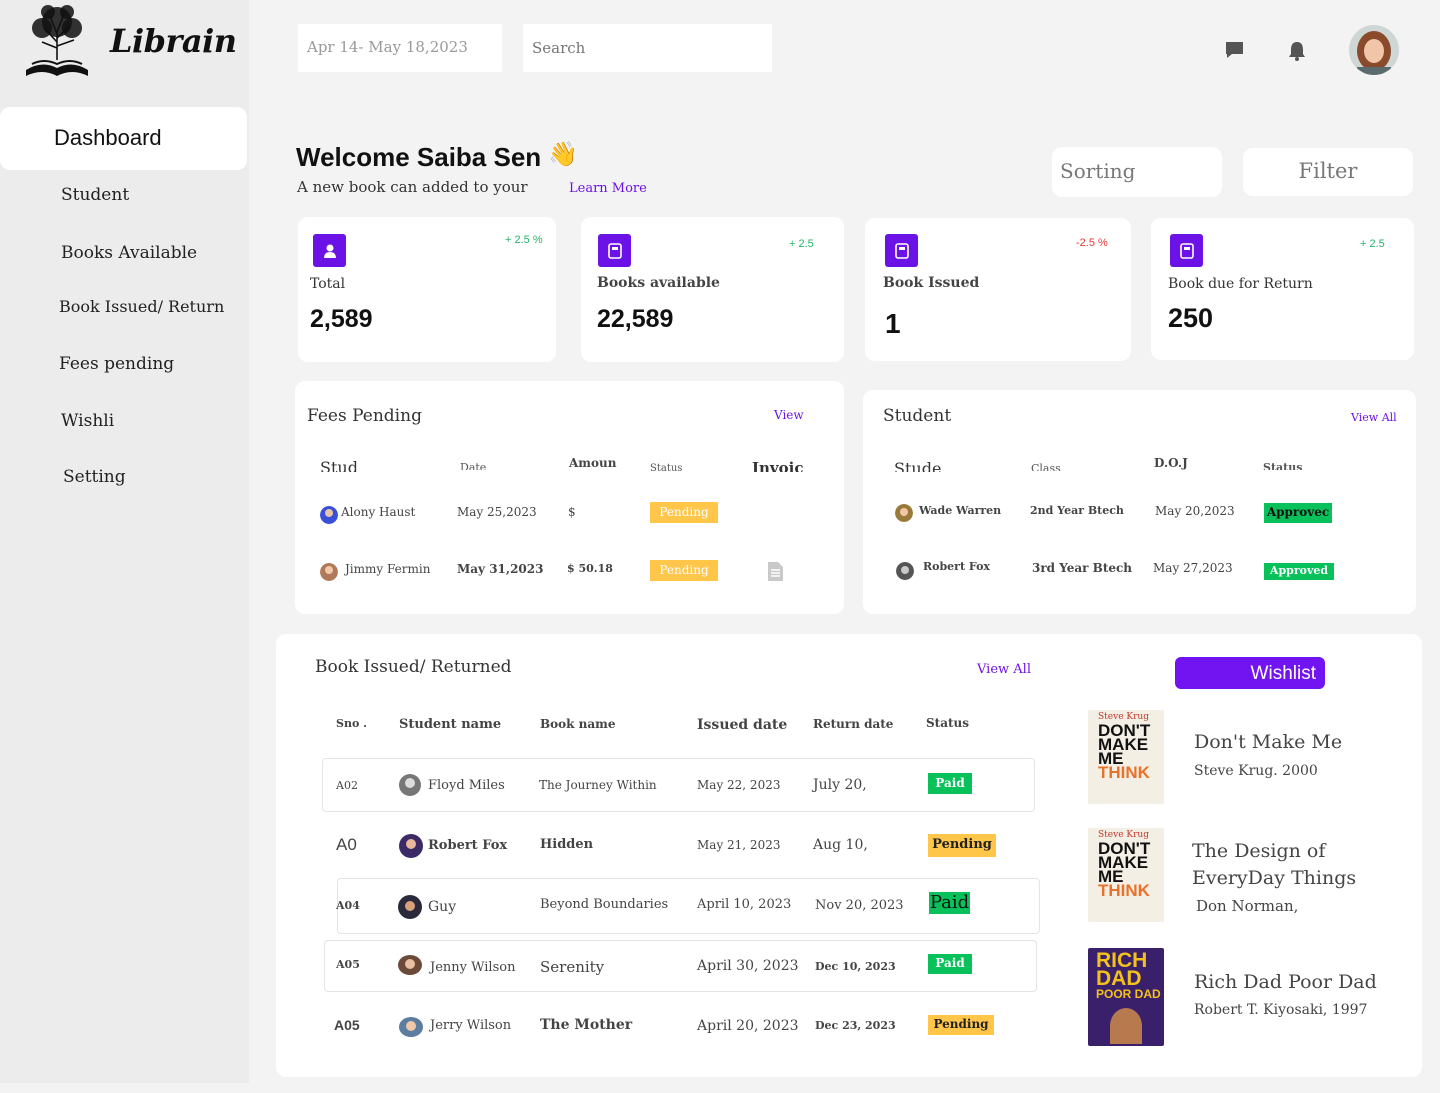  Describe the element at coordinates (593, 463) in the screenshot. I see `column-header: Amoun` at that location.